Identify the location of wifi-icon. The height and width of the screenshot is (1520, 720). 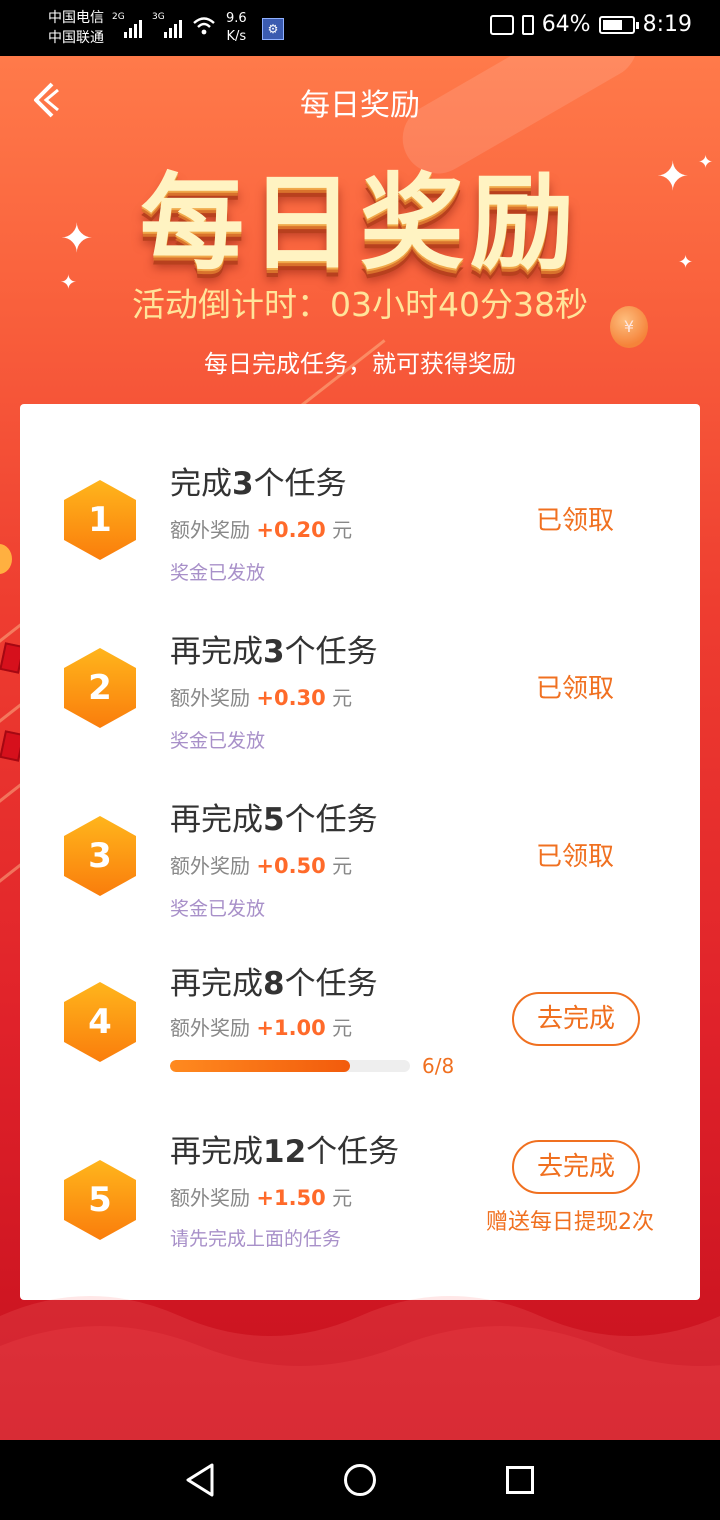
(204, 26).